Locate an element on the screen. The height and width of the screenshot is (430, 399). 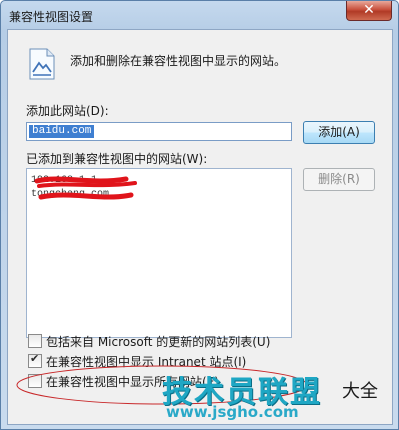
add-site-input-value: baidu.com is located at coordinates (62, 131).